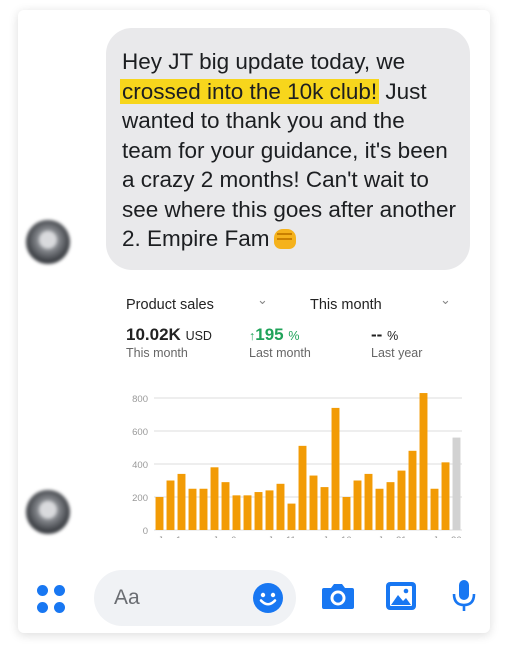 The height and width of the screenshot is (658, 506). I want to click on message-input-placeholder: Aa, so click(127, 597).